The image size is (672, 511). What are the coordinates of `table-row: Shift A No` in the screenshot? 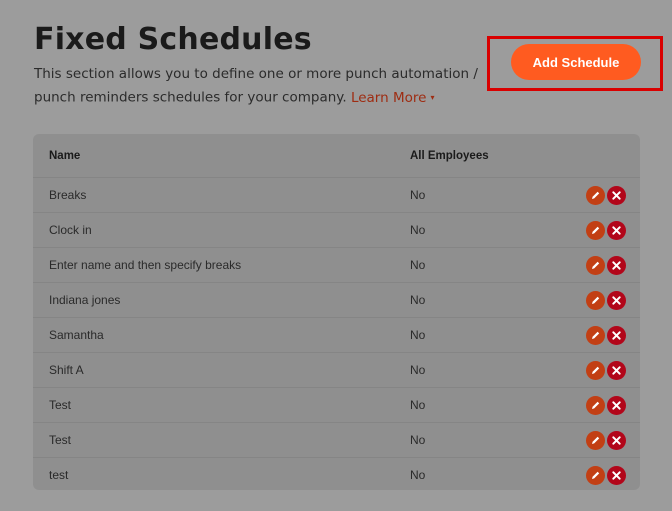 It's located at (336, 370).